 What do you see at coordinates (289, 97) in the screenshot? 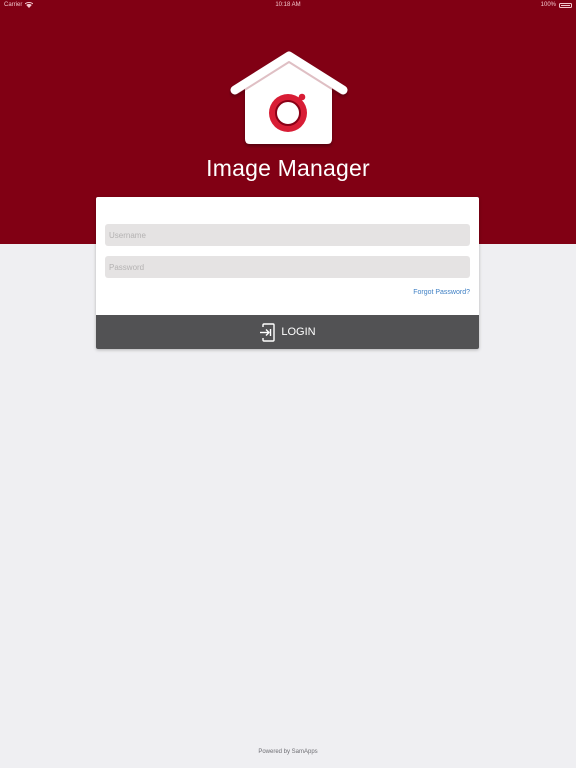
I see `house-camera-logo` at bounding box center [289, 97].